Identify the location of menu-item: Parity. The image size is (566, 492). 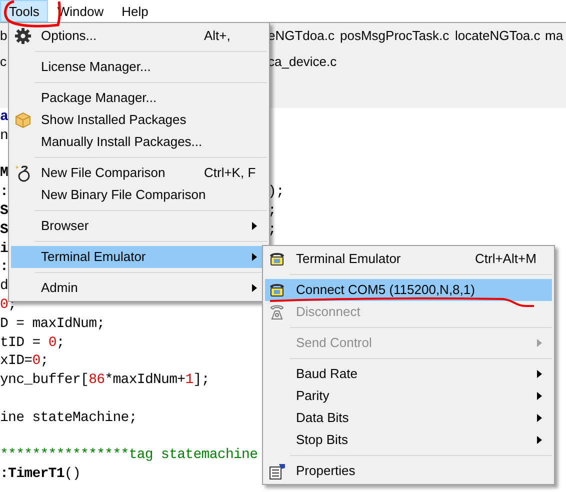
(408, 396).